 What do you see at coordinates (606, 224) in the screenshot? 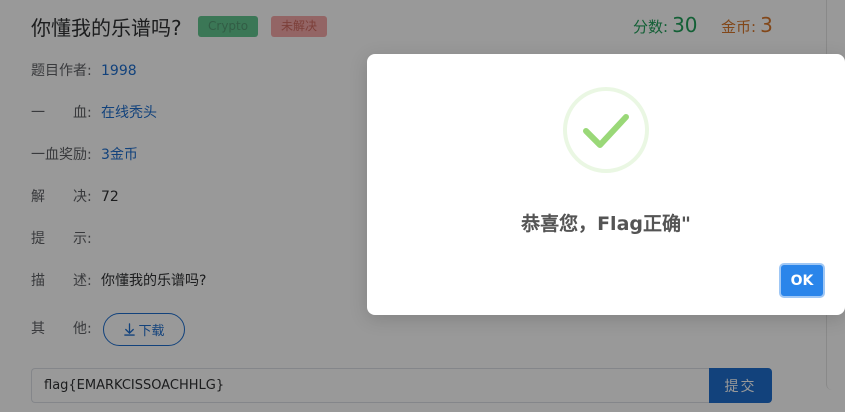
I see `dialog-message: 恭喜您，Flag正确"` at bounding box center [606, 224].